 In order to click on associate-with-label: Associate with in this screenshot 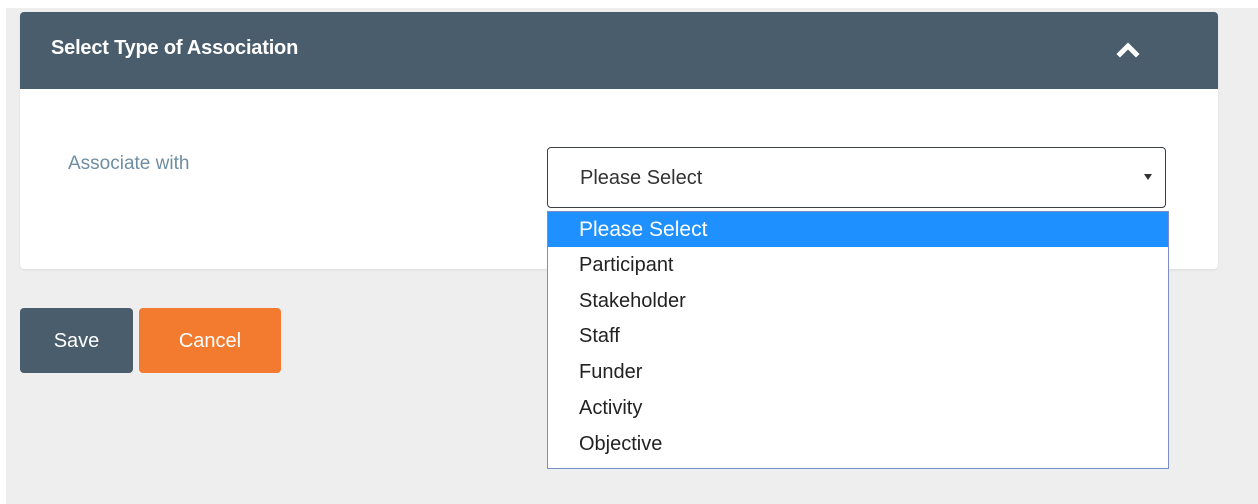, I will do `click(129, 163)`.